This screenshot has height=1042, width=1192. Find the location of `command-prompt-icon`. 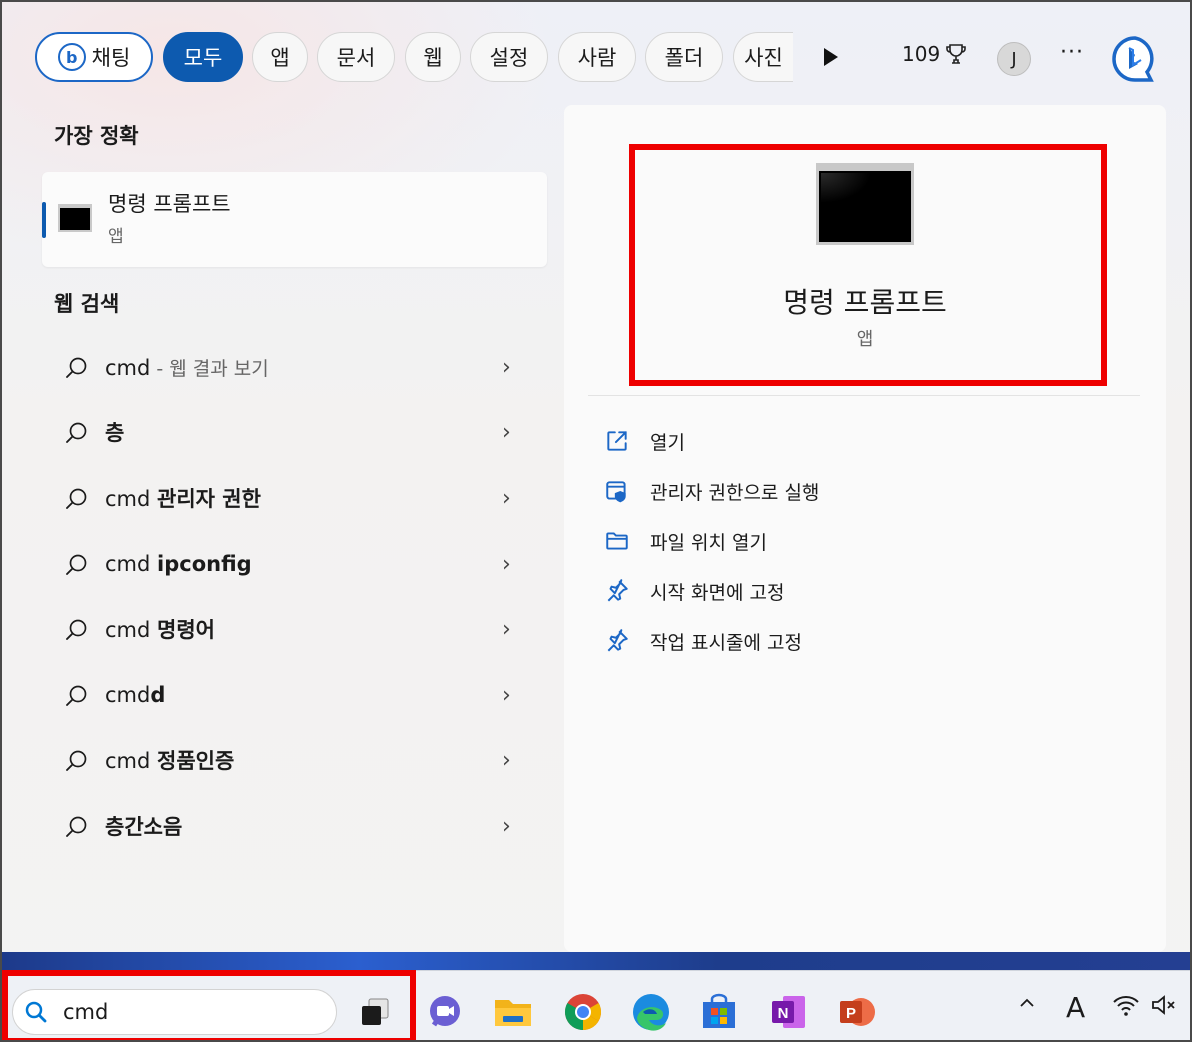

command-prompt-icon is located at coordinates (75, 218).